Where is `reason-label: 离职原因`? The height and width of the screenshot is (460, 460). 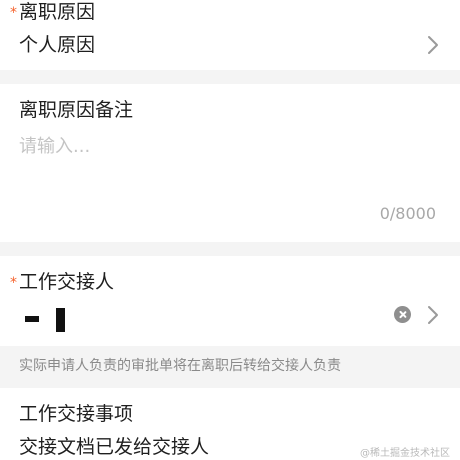
reason-label: 离职原因 is located at coordinates (57, 12).